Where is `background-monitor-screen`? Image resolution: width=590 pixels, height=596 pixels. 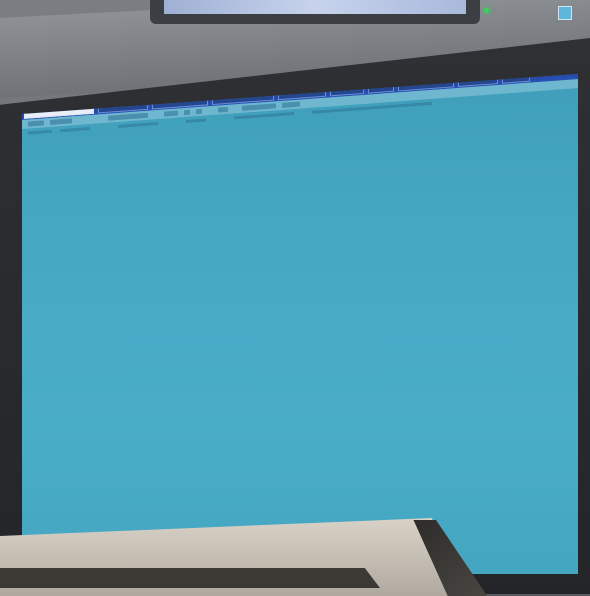
background-monitor-screen is located at coordinates (315, 7).